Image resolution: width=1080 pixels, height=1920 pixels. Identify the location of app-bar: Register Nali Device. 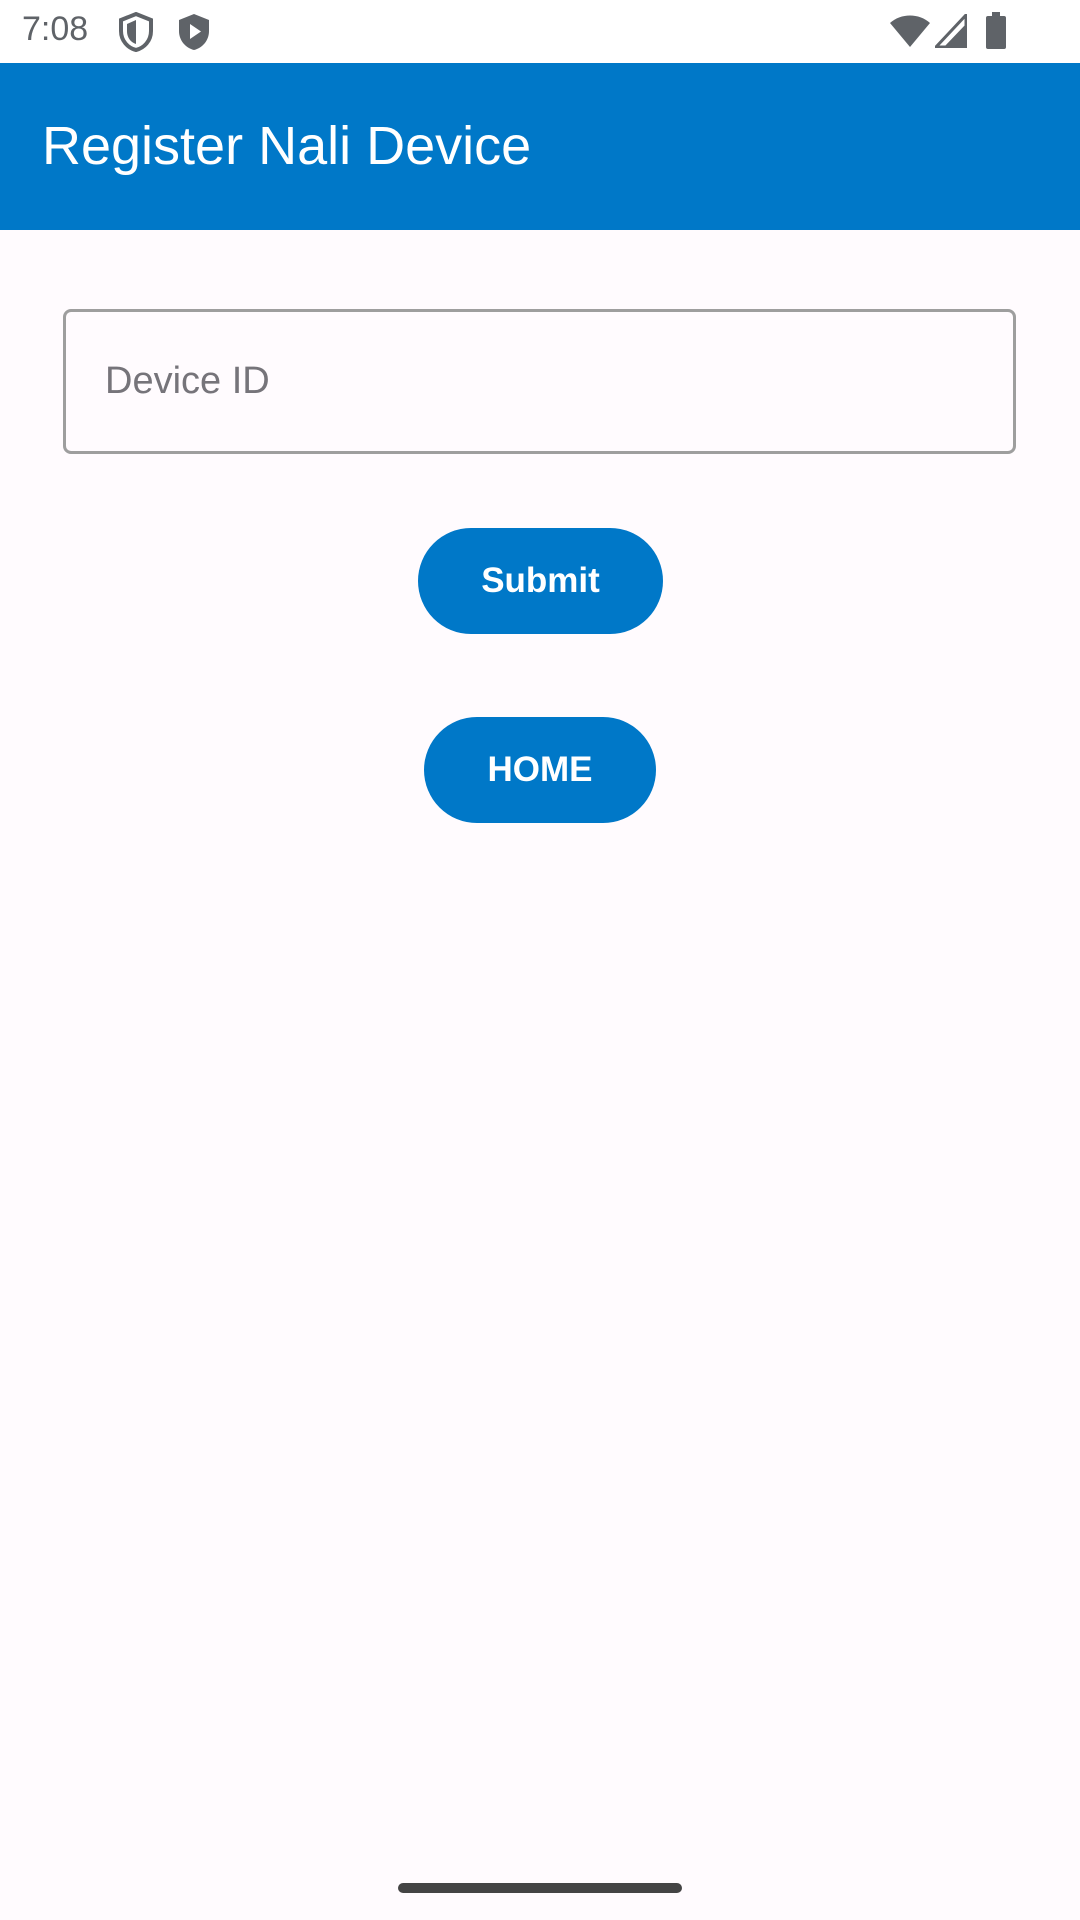
(540, 146).